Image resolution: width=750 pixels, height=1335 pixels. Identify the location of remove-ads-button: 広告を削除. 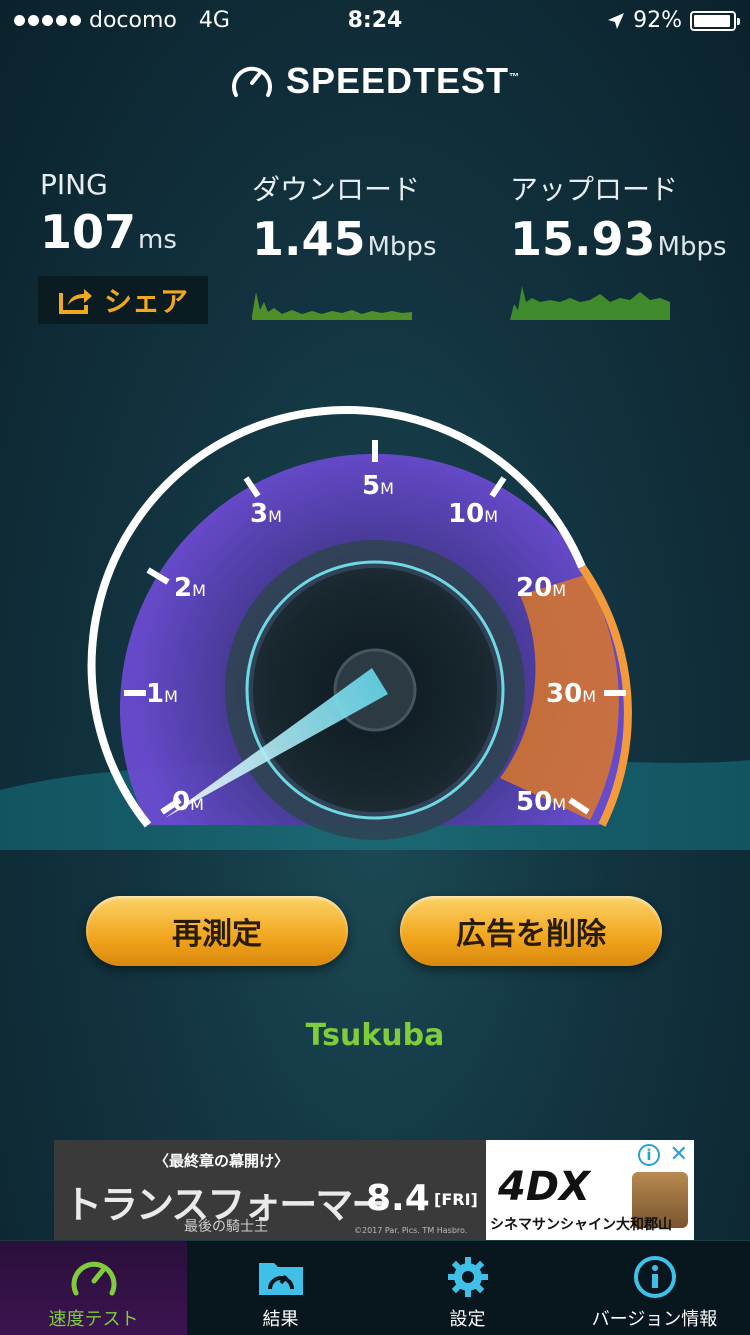
(531, 931).